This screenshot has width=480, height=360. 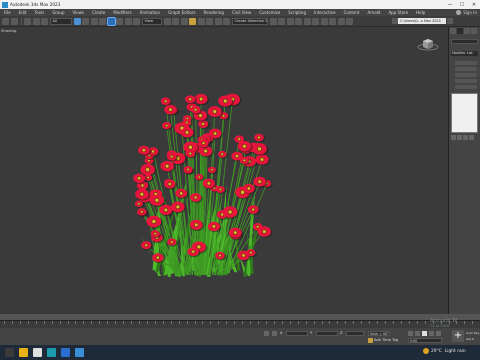 I want to click on unlink-icon, so click(x=36, y=21).